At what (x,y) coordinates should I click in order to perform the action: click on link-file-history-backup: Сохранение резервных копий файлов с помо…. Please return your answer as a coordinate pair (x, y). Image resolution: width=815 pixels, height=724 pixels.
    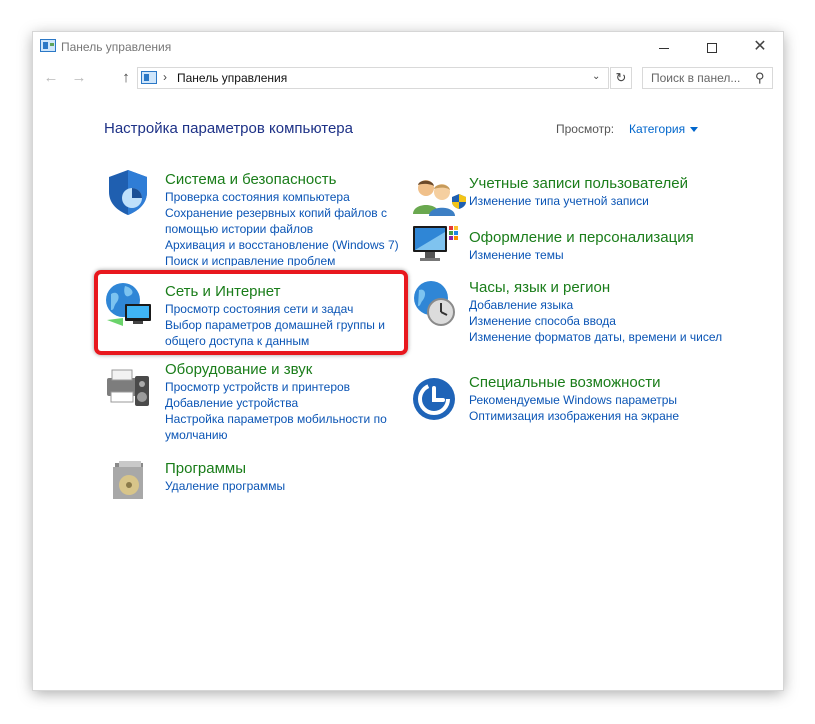
    Looking at the image, I should click on (285, 221).